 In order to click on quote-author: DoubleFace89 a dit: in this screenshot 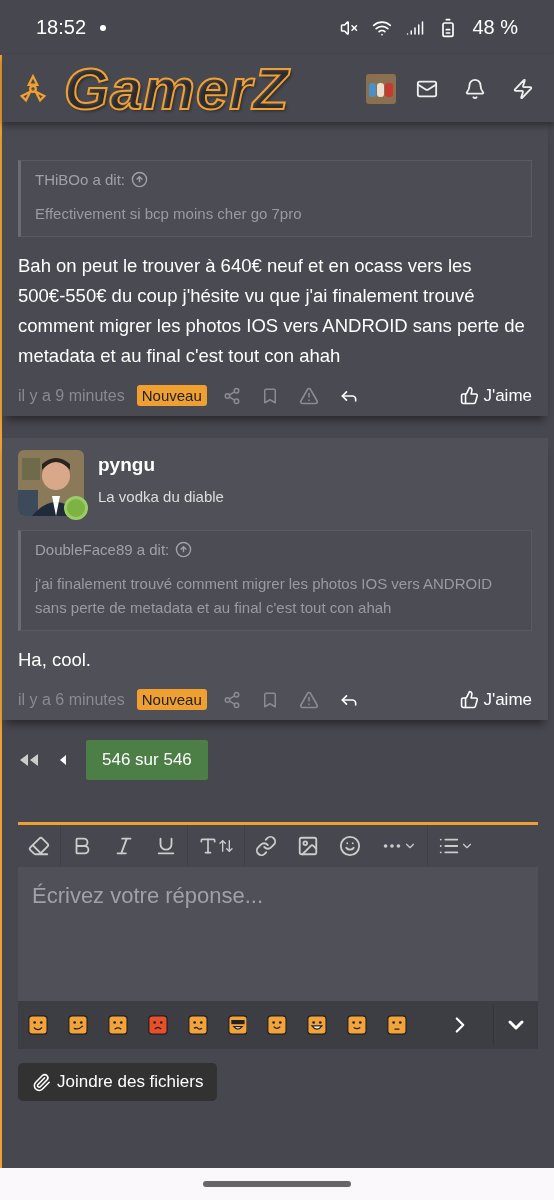, I will do `click(276, 549)`.